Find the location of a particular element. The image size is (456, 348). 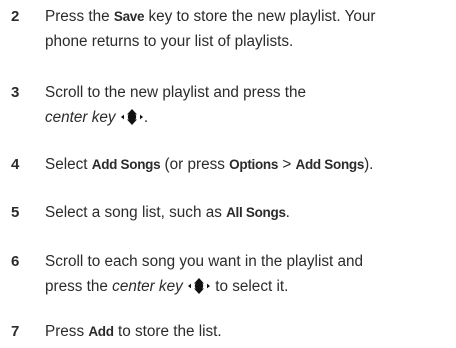

save-key-label: Save is located at coordinates (129, 16).